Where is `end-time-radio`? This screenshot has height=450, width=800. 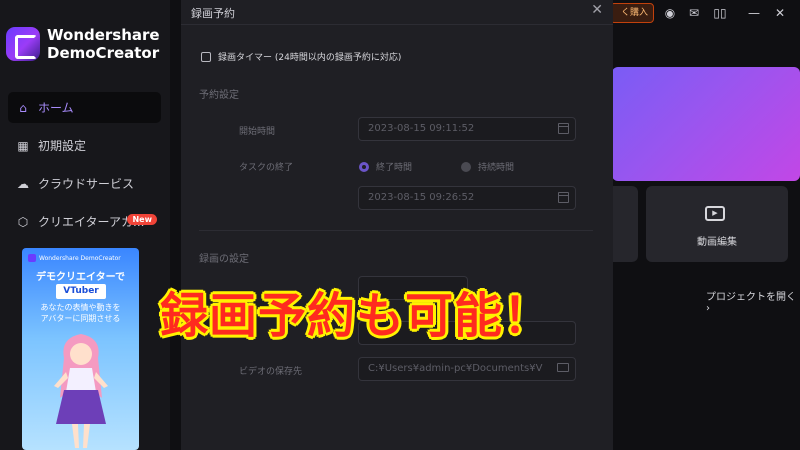
end-time-radio is located at coordinates (364, 166).